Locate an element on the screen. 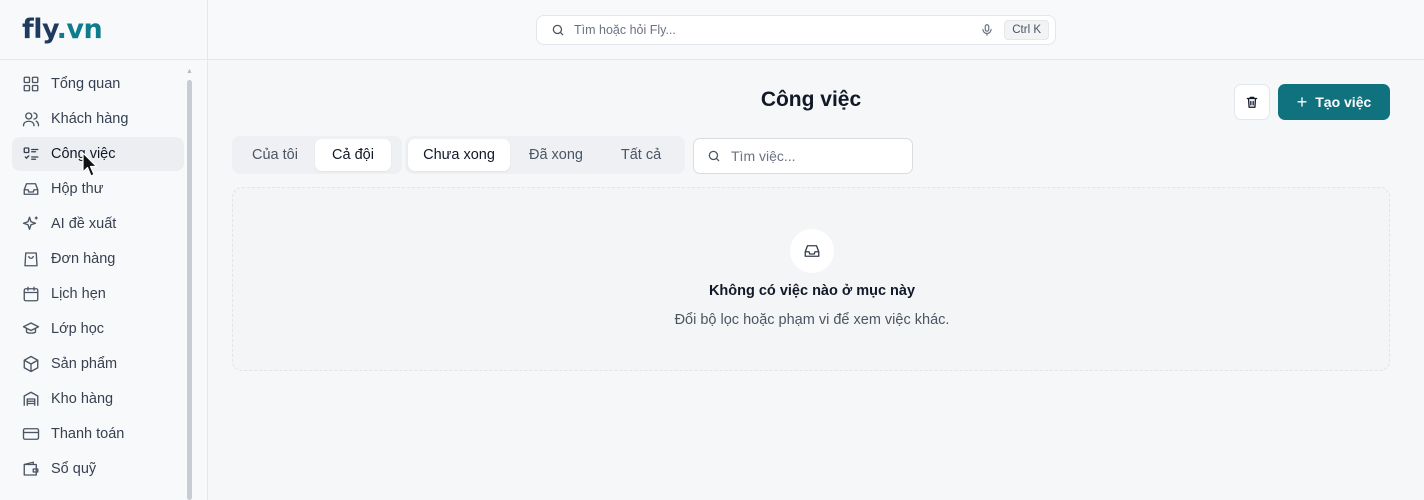 This screenshot has height=500, width=1424. global-search-input: Tìm hoặc hỏi Fly... Ctrl K is located at coordinates (796, 30).